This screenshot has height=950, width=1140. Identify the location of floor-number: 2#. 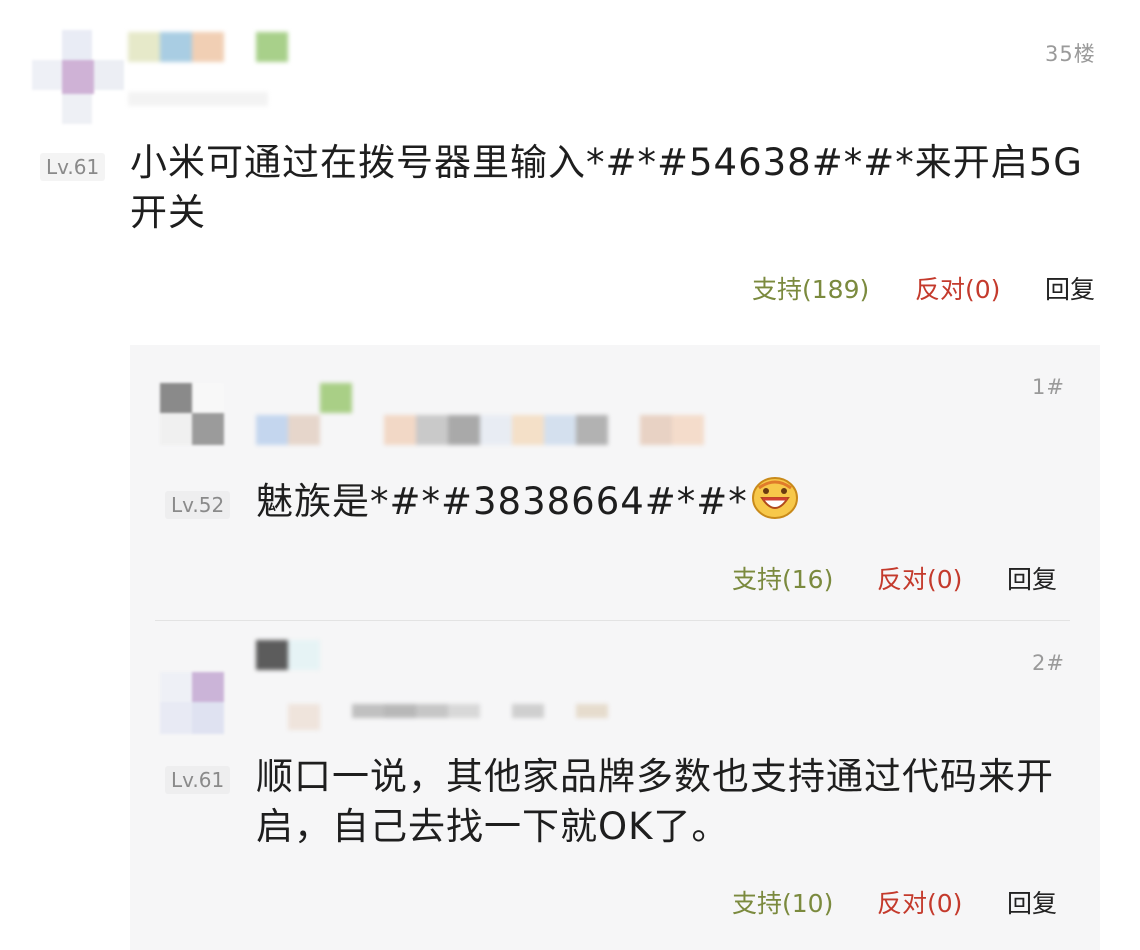
(1048, 663).